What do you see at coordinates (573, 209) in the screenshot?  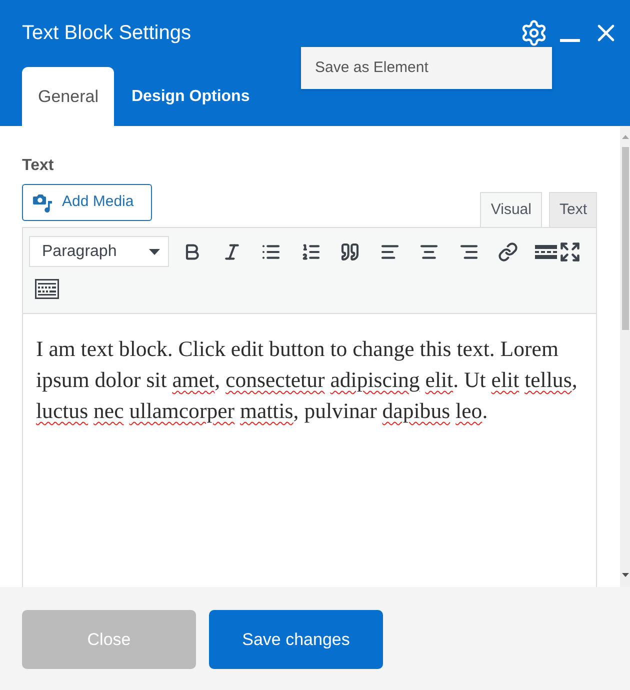 I see `editor-tab: Text` at bounding box center [573, 209].